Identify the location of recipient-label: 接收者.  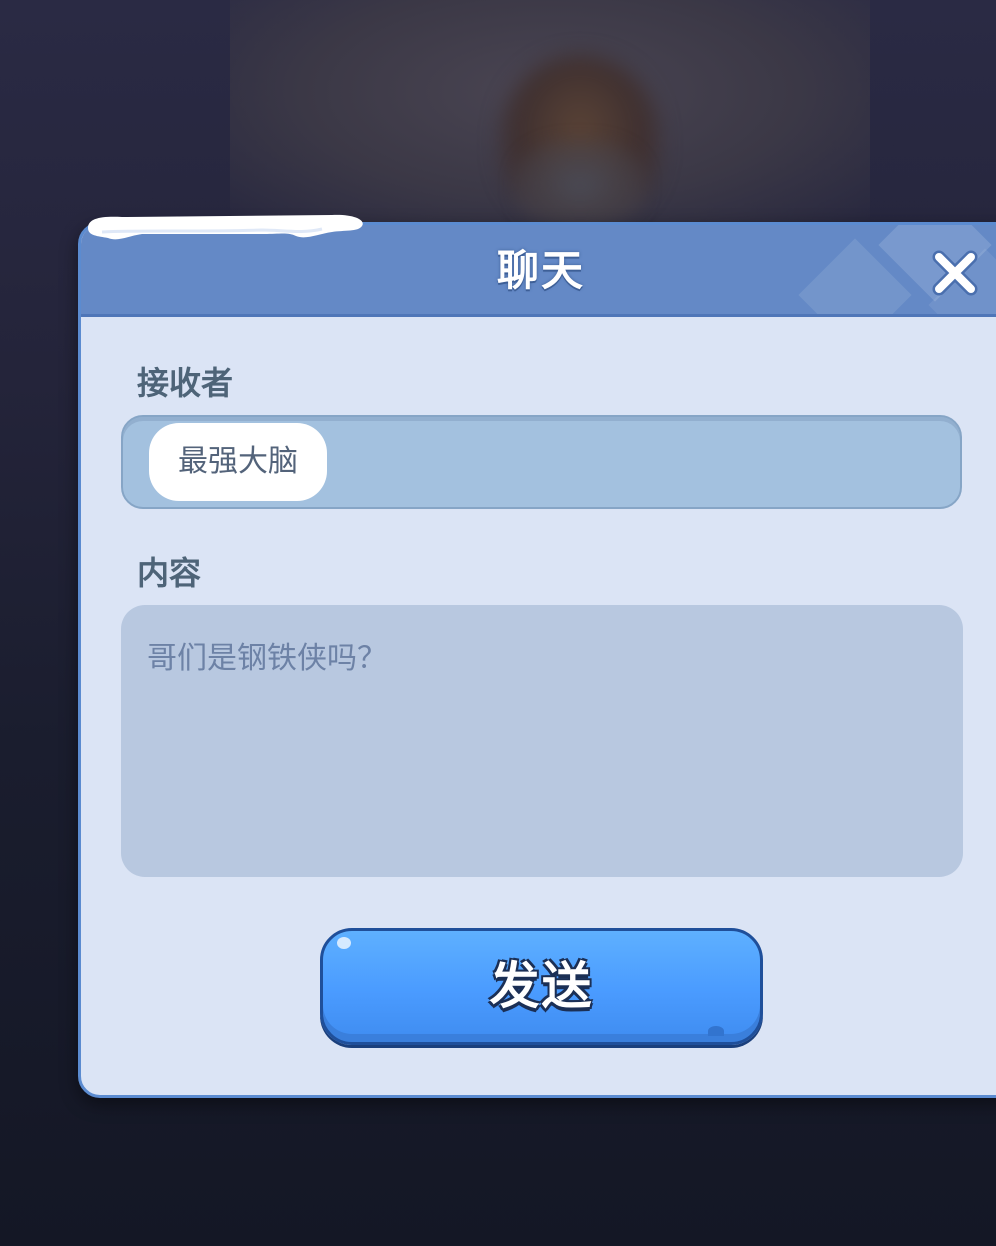
(185, 383).